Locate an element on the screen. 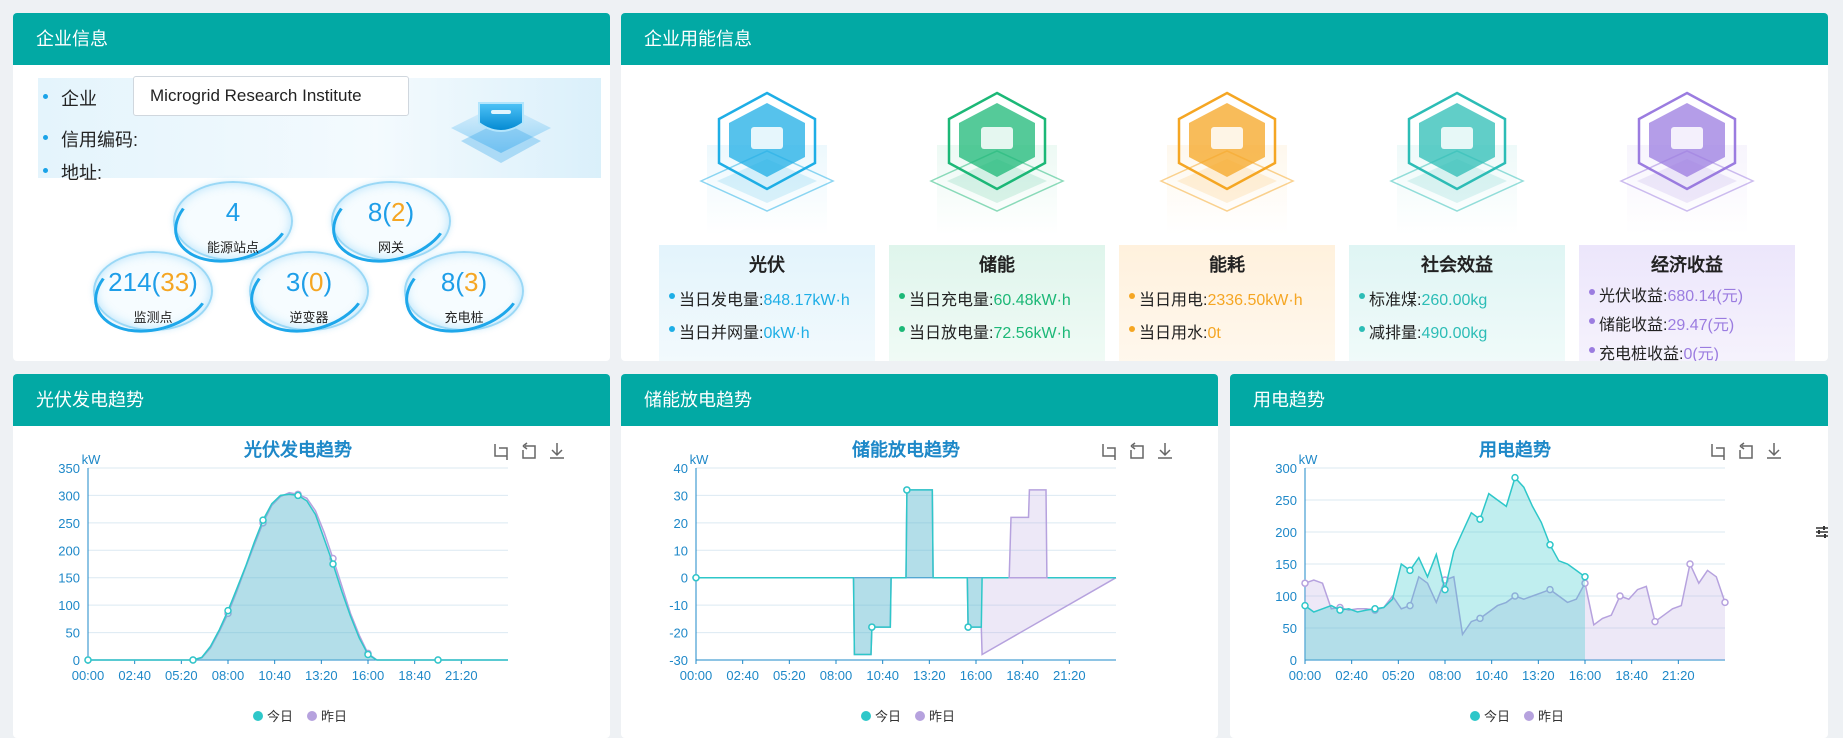 This screenshot has width=1843, height=738. energy-metric: 储能收益:29.47(元) is located at coordinates (1687, 323).